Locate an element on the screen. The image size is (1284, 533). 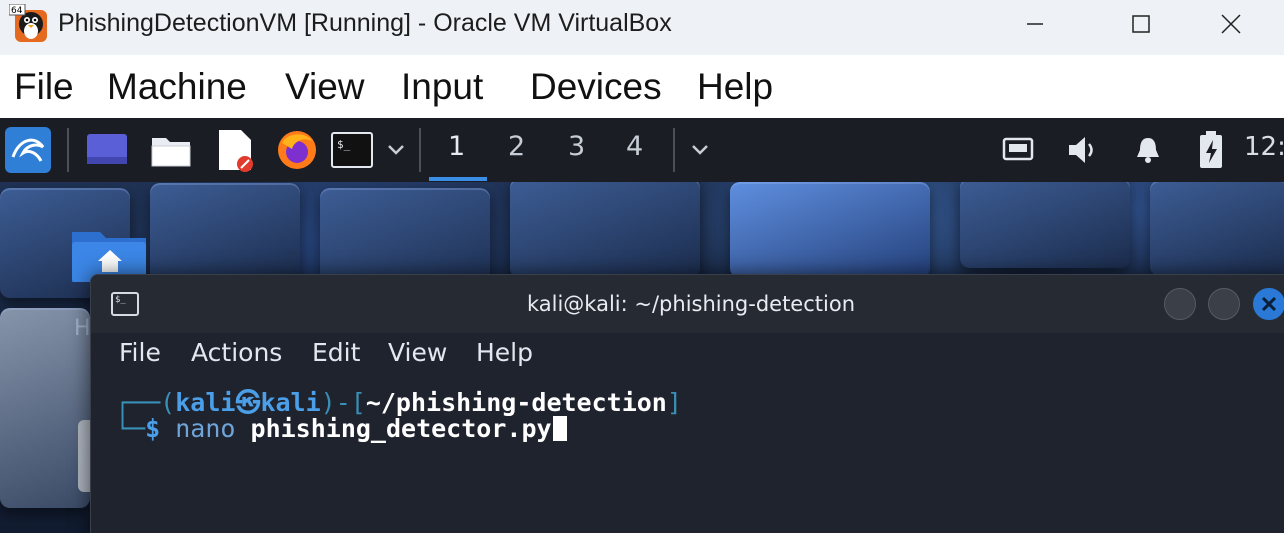
prompt-at-symbol: ㉿ is located at coordinates (248, 402).